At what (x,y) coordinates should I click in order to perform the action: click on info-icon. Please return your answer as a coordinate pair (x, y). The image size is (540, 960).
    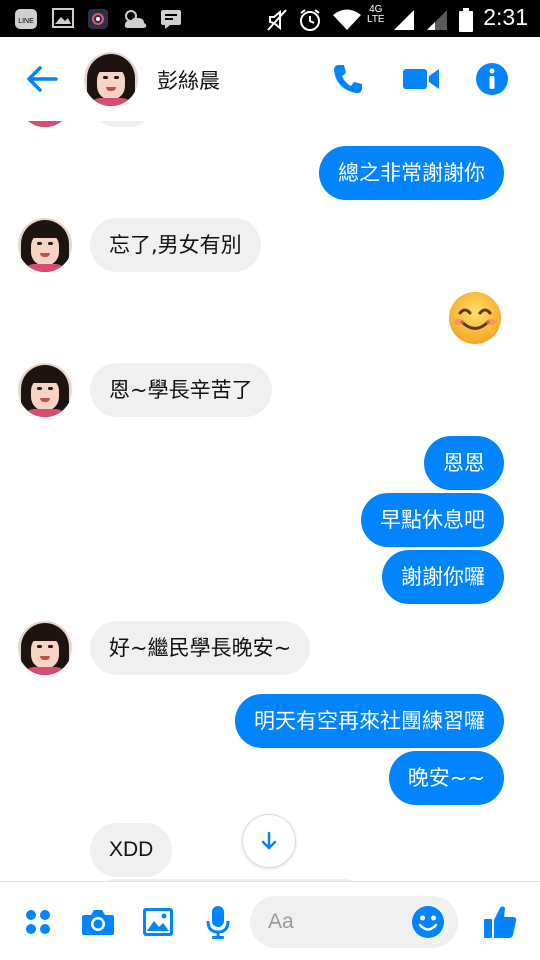
    Looking at the image, I should click on (492, 79).